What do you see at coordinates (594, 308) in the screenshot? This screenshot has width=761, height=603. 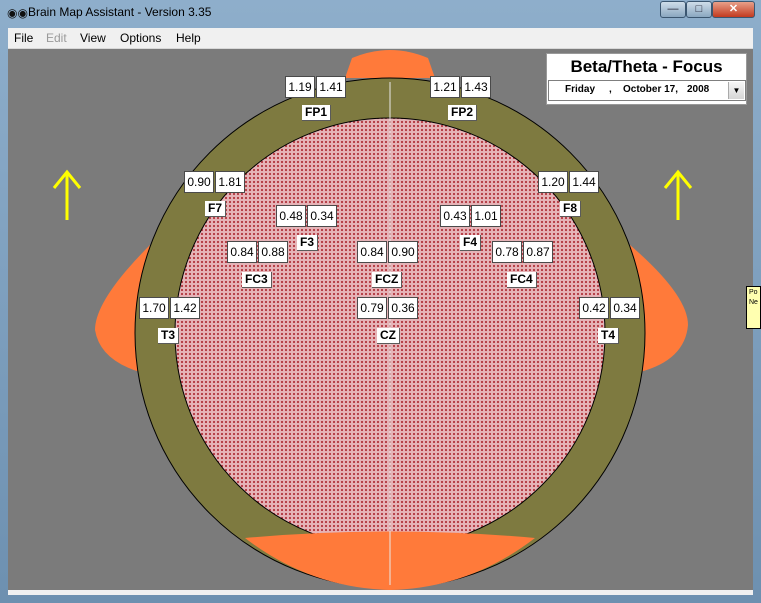 I see `t4-value-1: 0.42` at bounding box center [594, 308].